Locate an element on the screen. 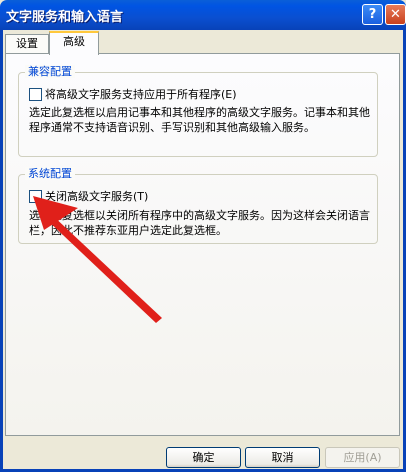  tab-advanced: 高级 is located at coordinates (74, 43).